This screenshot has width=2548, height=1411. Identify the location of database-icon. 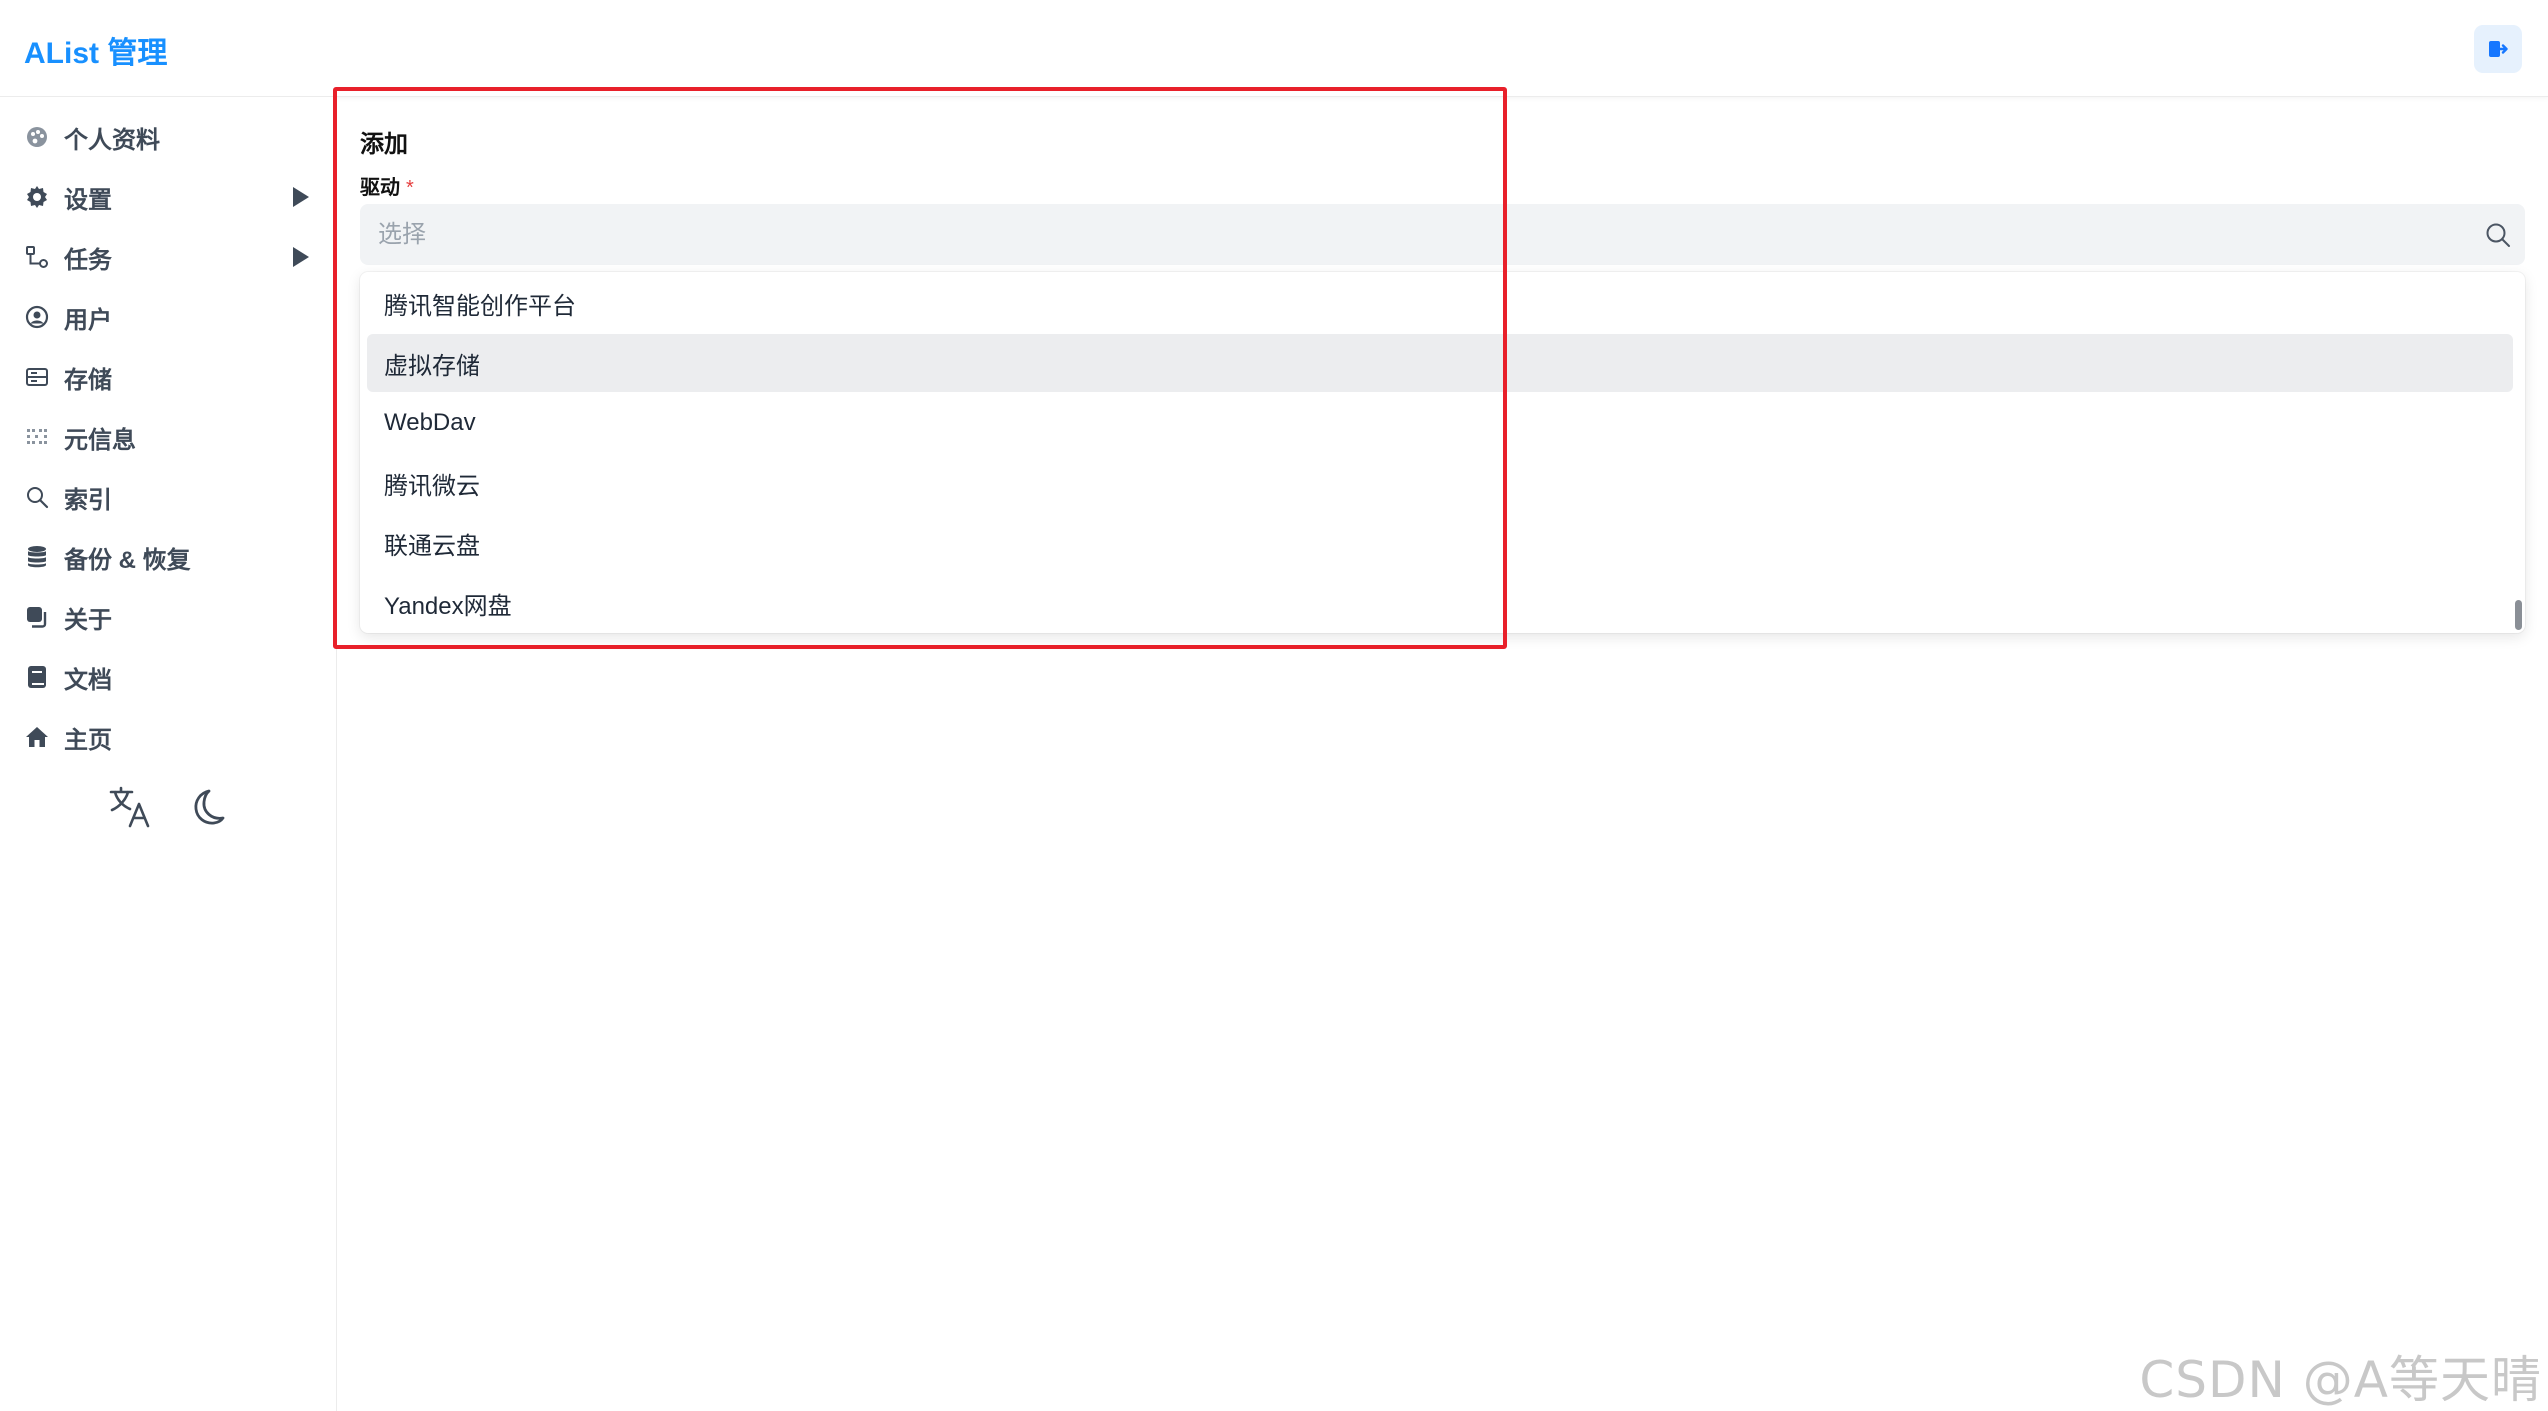
(37, 557).